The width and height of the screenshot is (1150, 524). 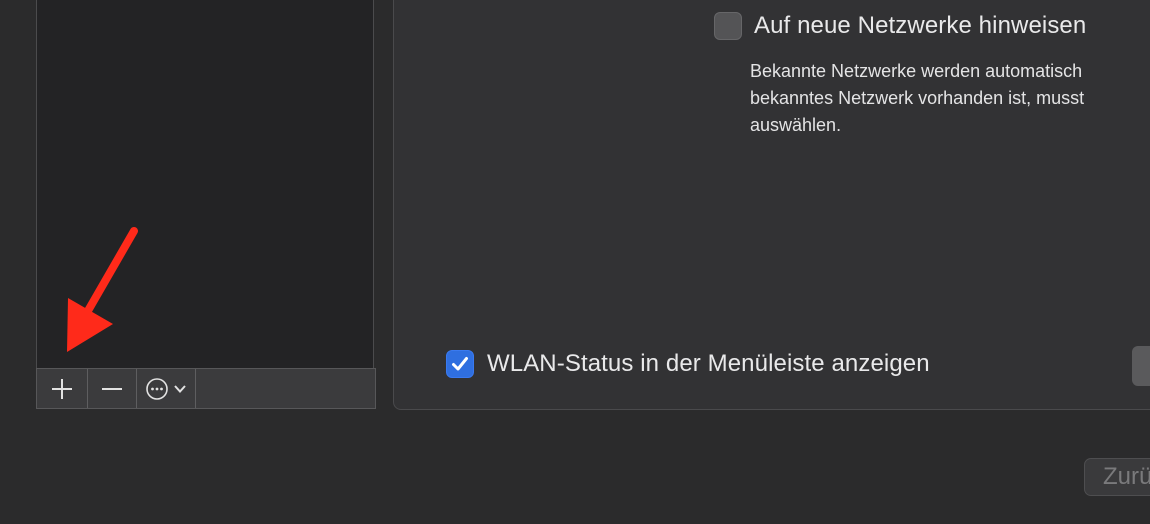 I want to click on chevron-down-icon, so click(x=180, y=388).